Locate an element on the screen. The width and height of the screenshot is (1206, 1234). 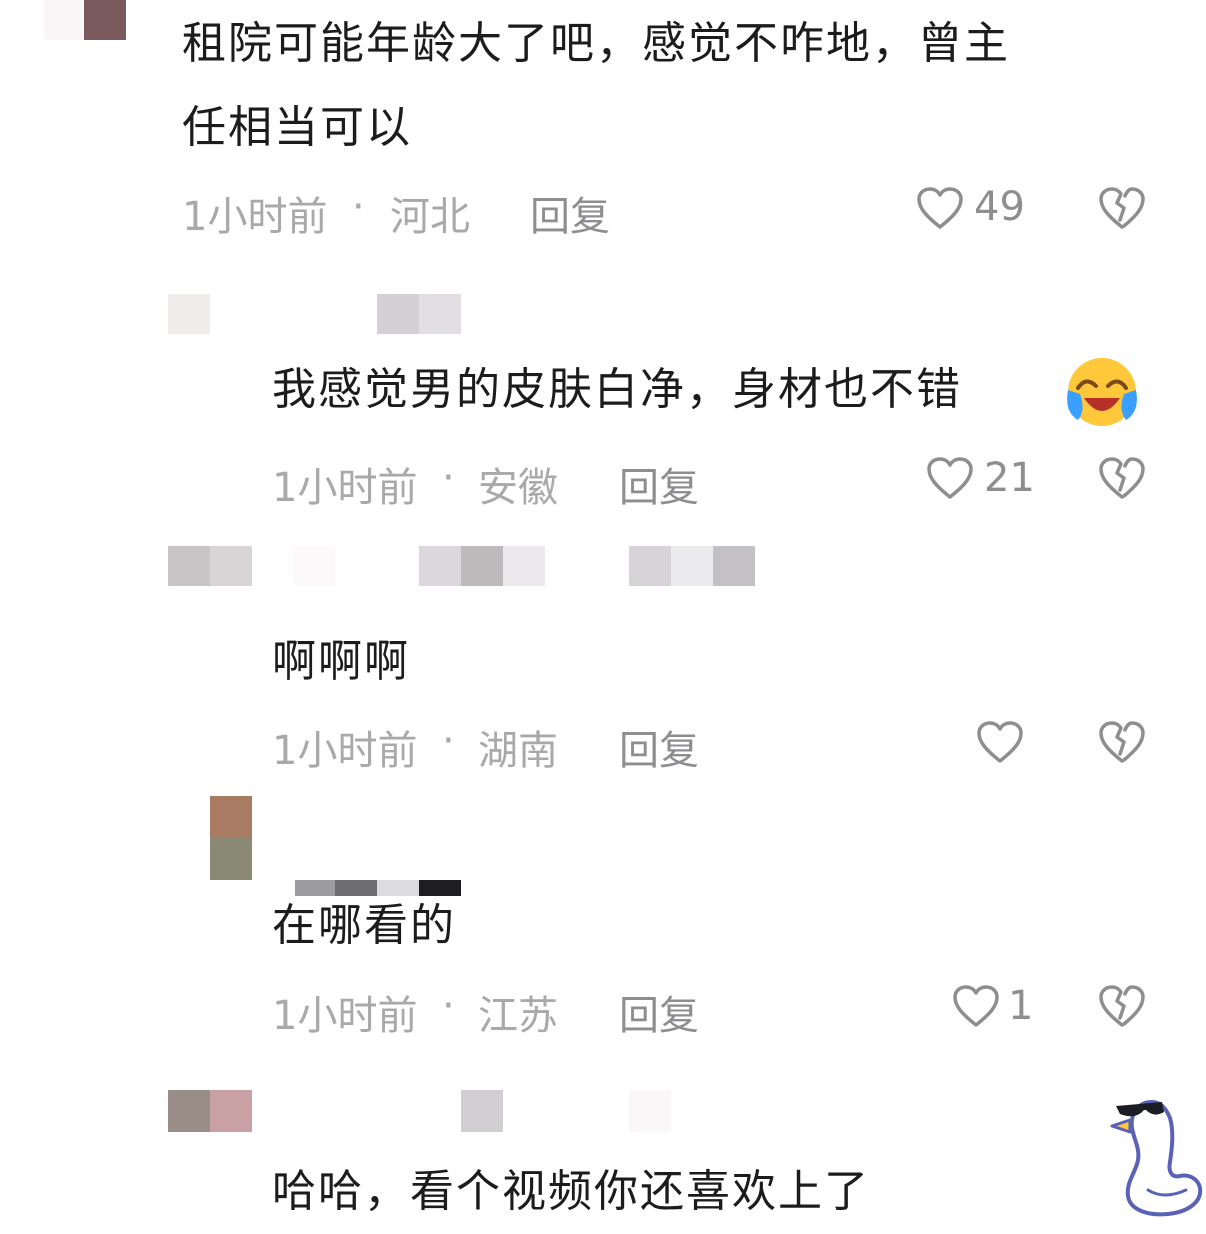
like-count: 49 is located at coordinates (999, 207).